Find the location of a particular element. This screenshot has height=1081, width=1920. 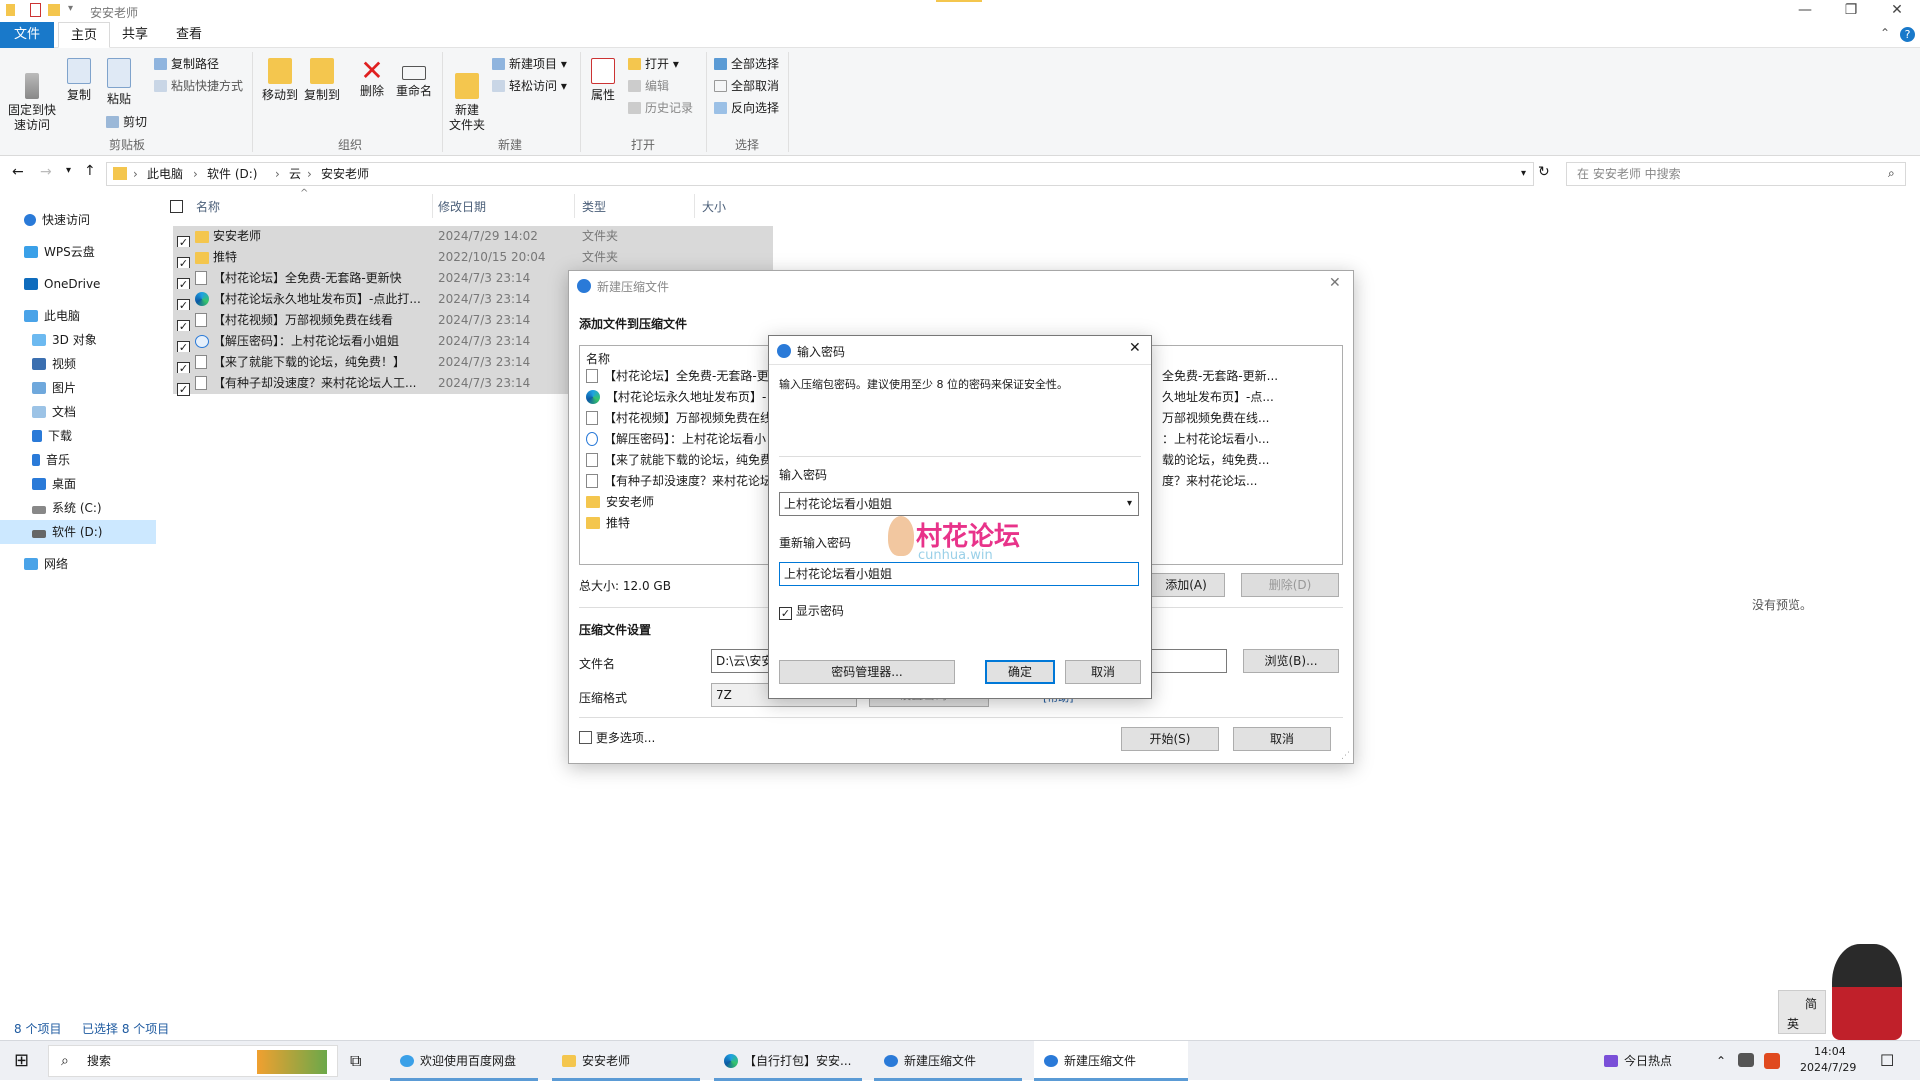

address-dropdown-icon: ▾ is located at coordinates (1523, 174).